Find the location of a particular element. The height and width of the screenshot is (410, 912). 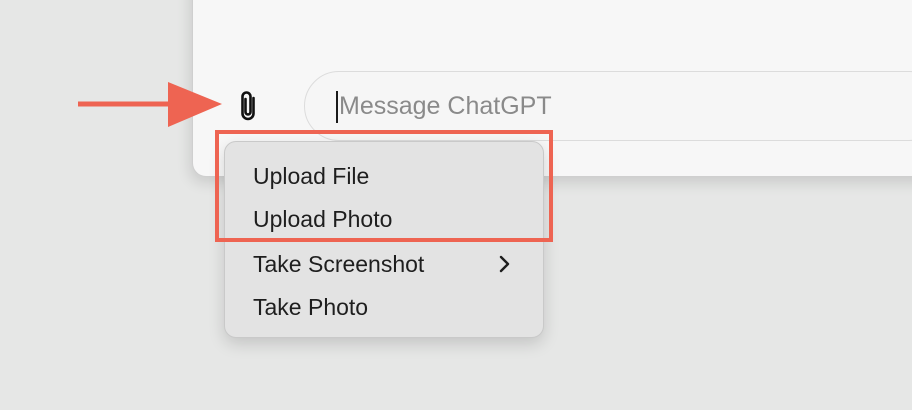

menu-item-label: Upload File is located at coordinates (311, 175).